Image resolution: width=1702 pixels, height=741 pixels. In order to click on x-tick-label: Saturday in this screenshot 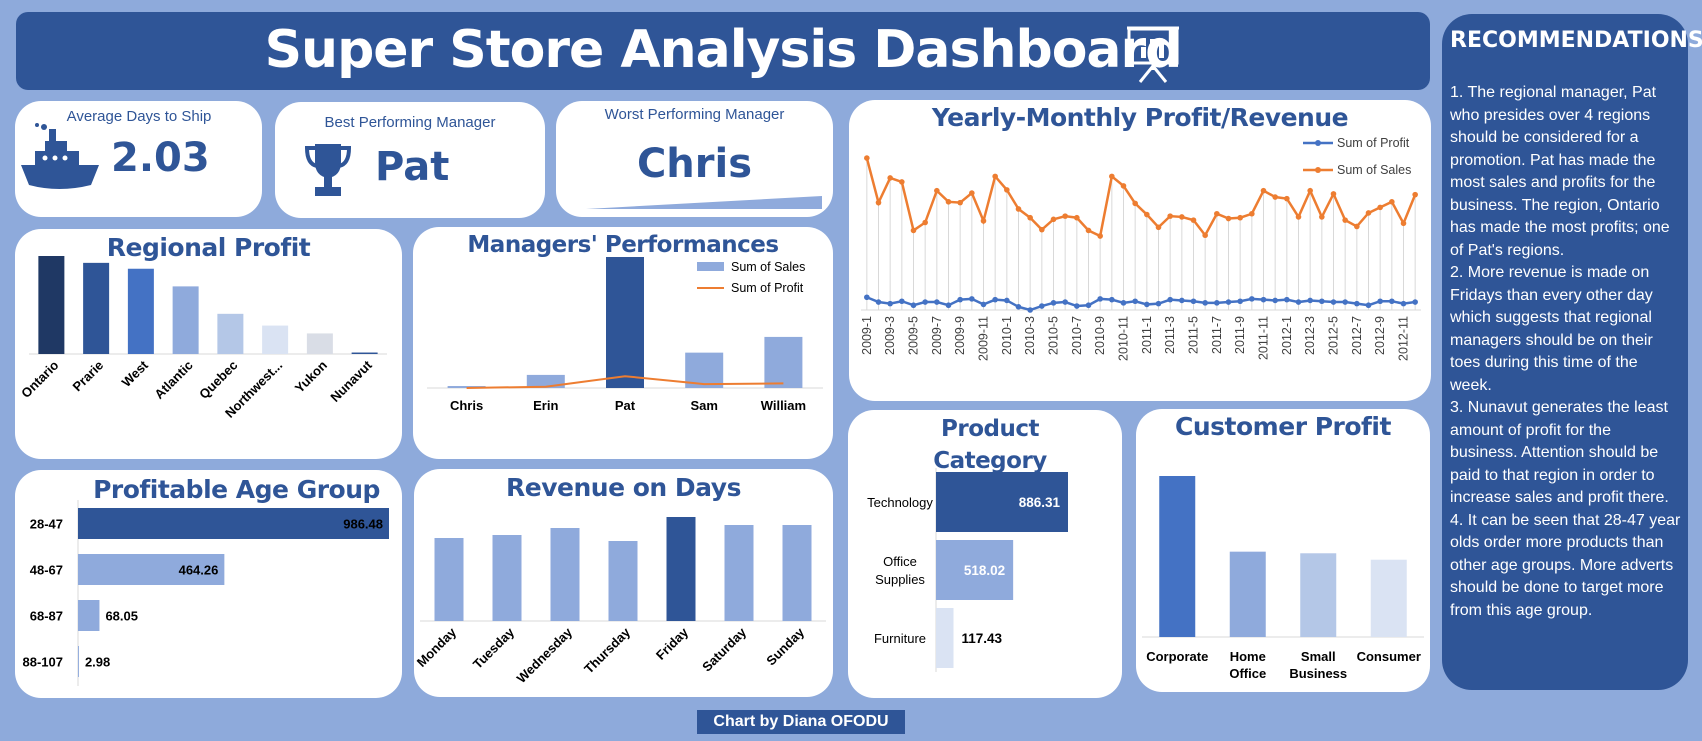, I will do `click(724, 649)`.